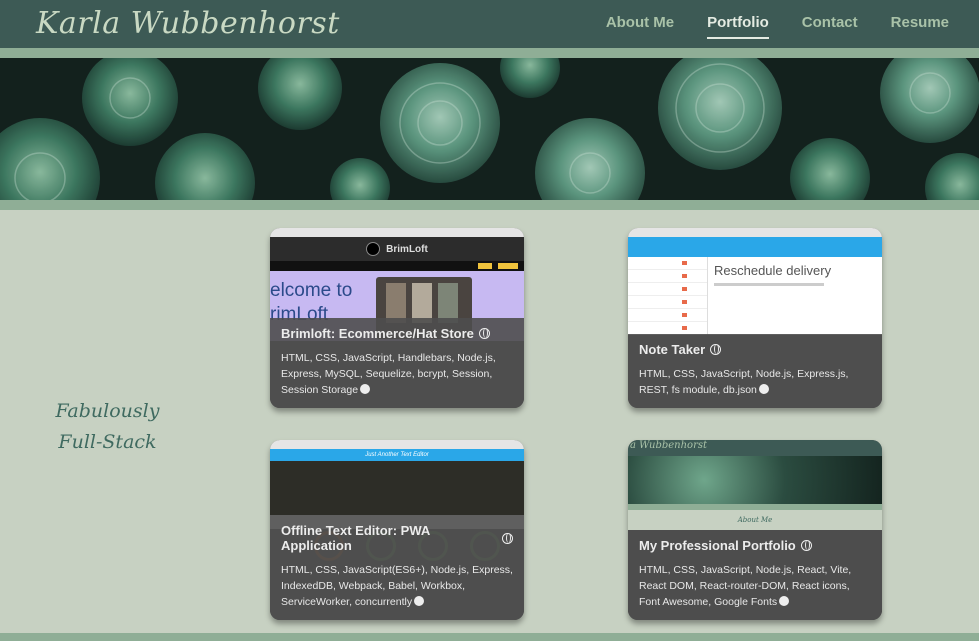 The height and width of the screenshot is (641, 979). What do you see at coordinates (489, 53) in the screenshot?
I see `header-accent-band` at bounding box center [489, 53].